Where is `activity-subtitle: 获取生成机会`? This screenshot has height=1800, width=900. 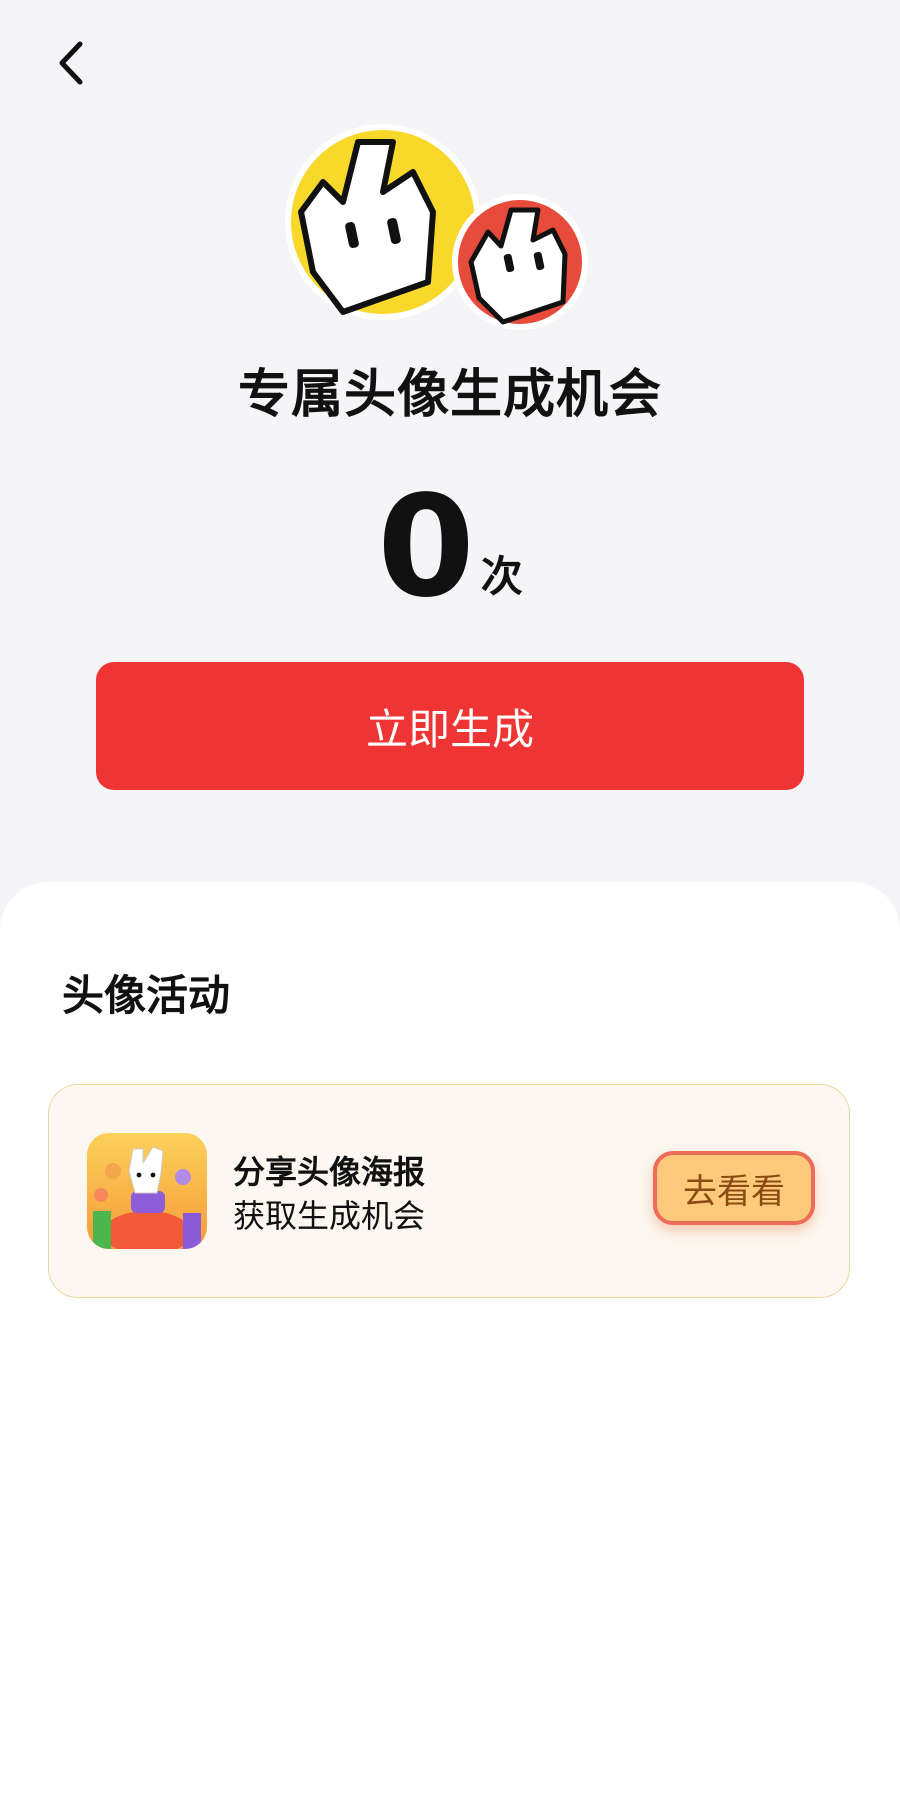 activity-subtitle: 获取生成机会 is located at coordinates (329, 1216).